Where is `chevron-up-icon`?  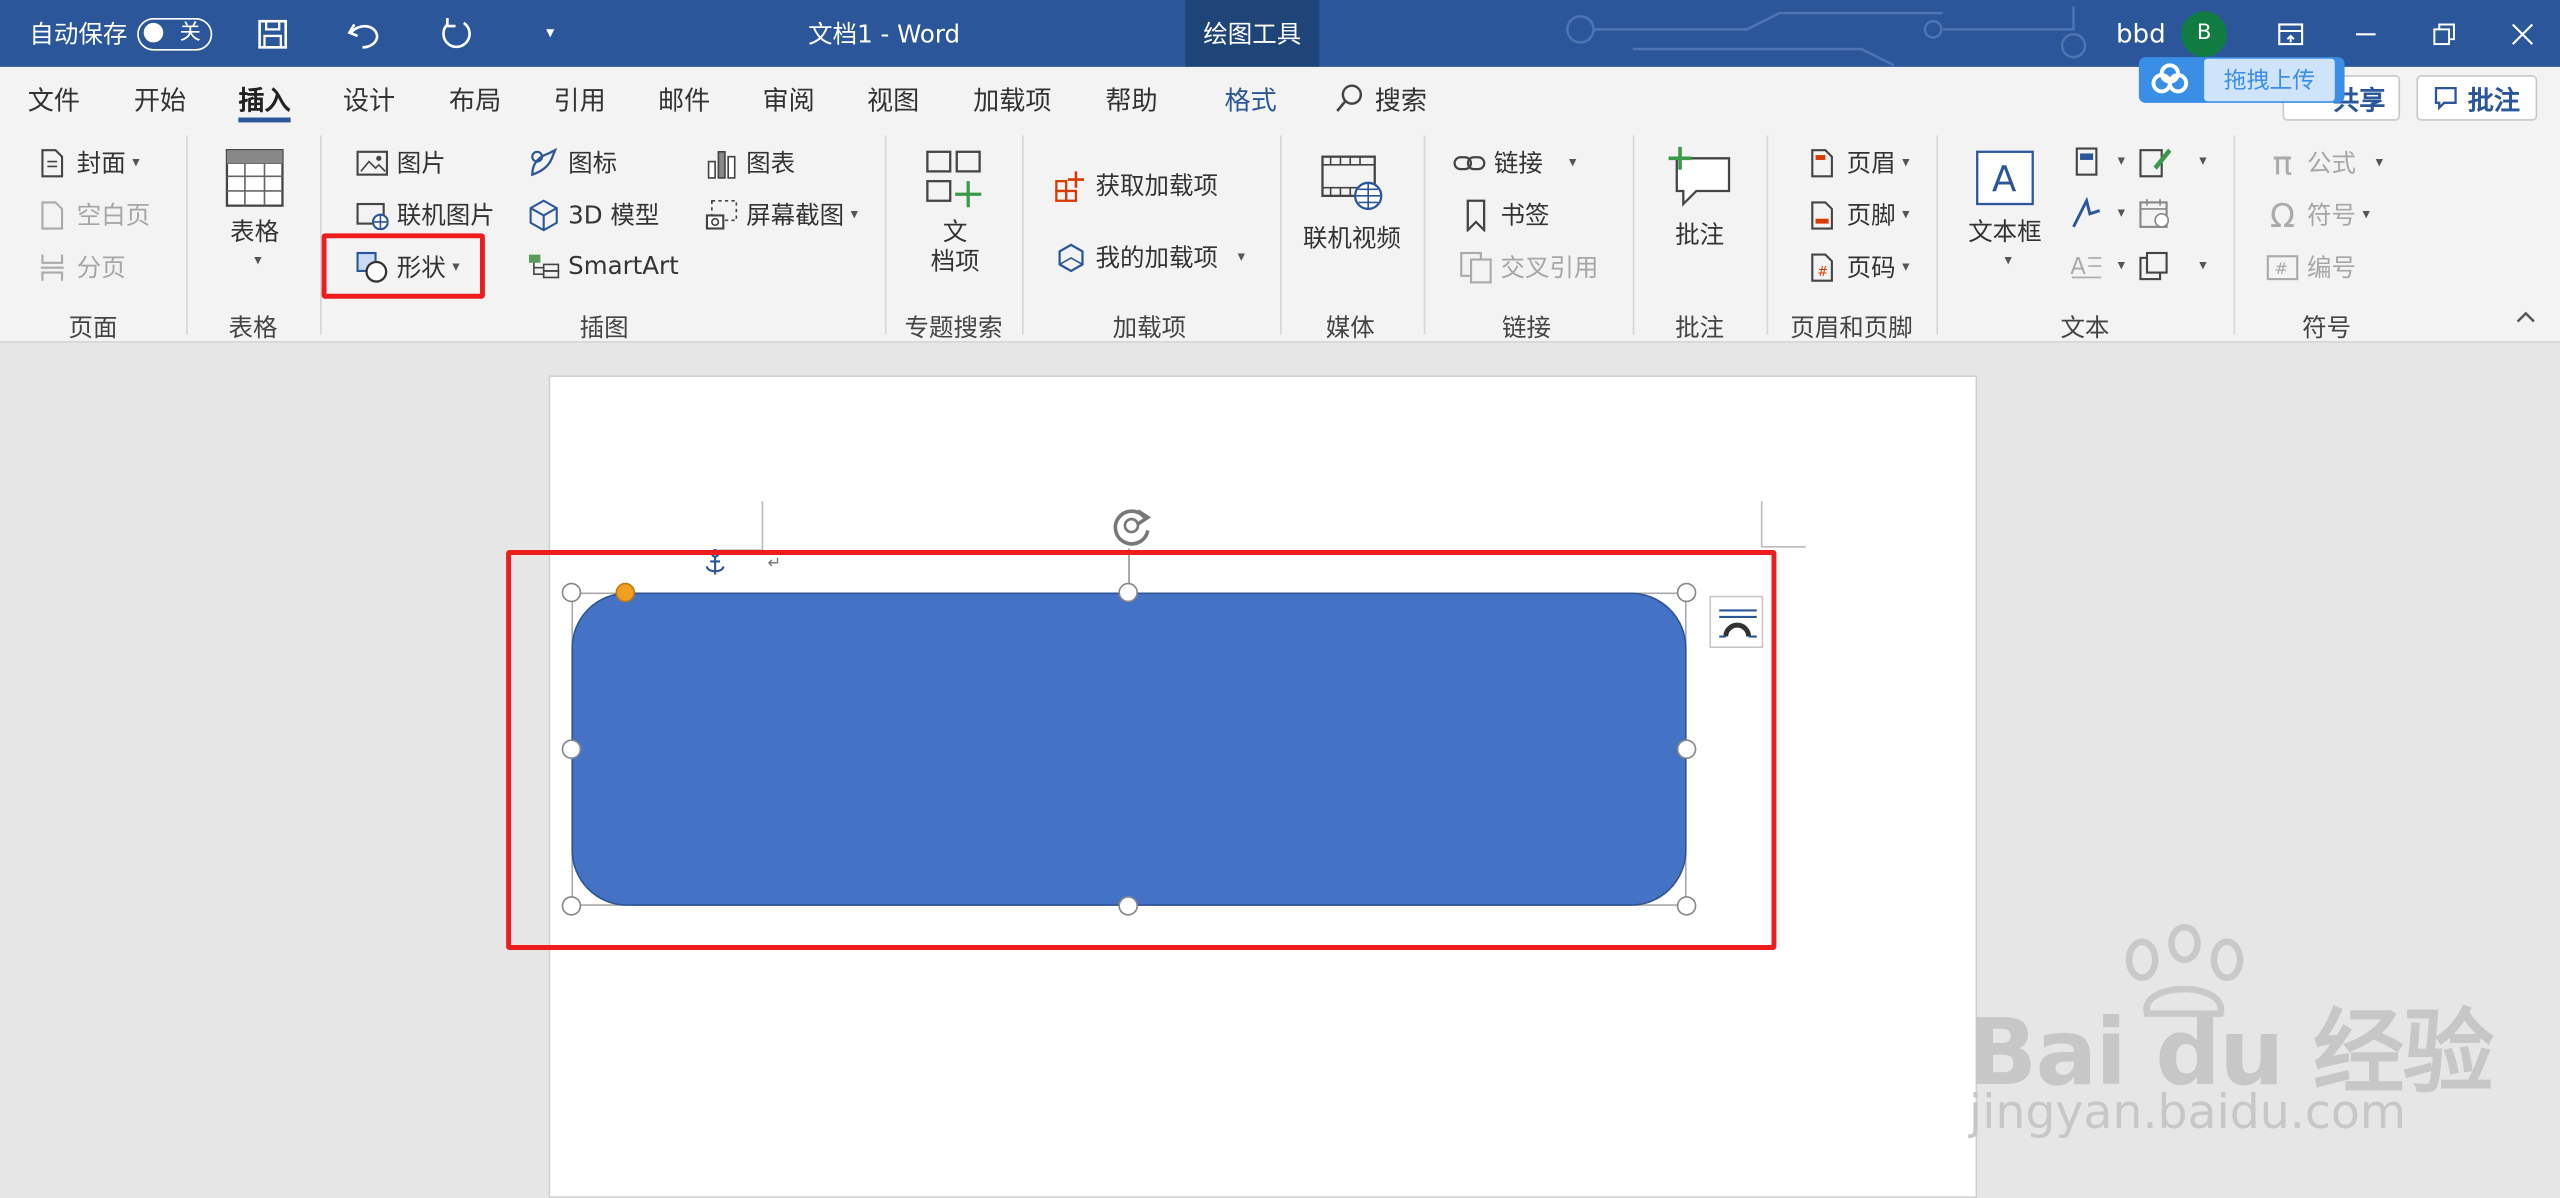
chevron-up-icon is located at coordinates (2525, 317).